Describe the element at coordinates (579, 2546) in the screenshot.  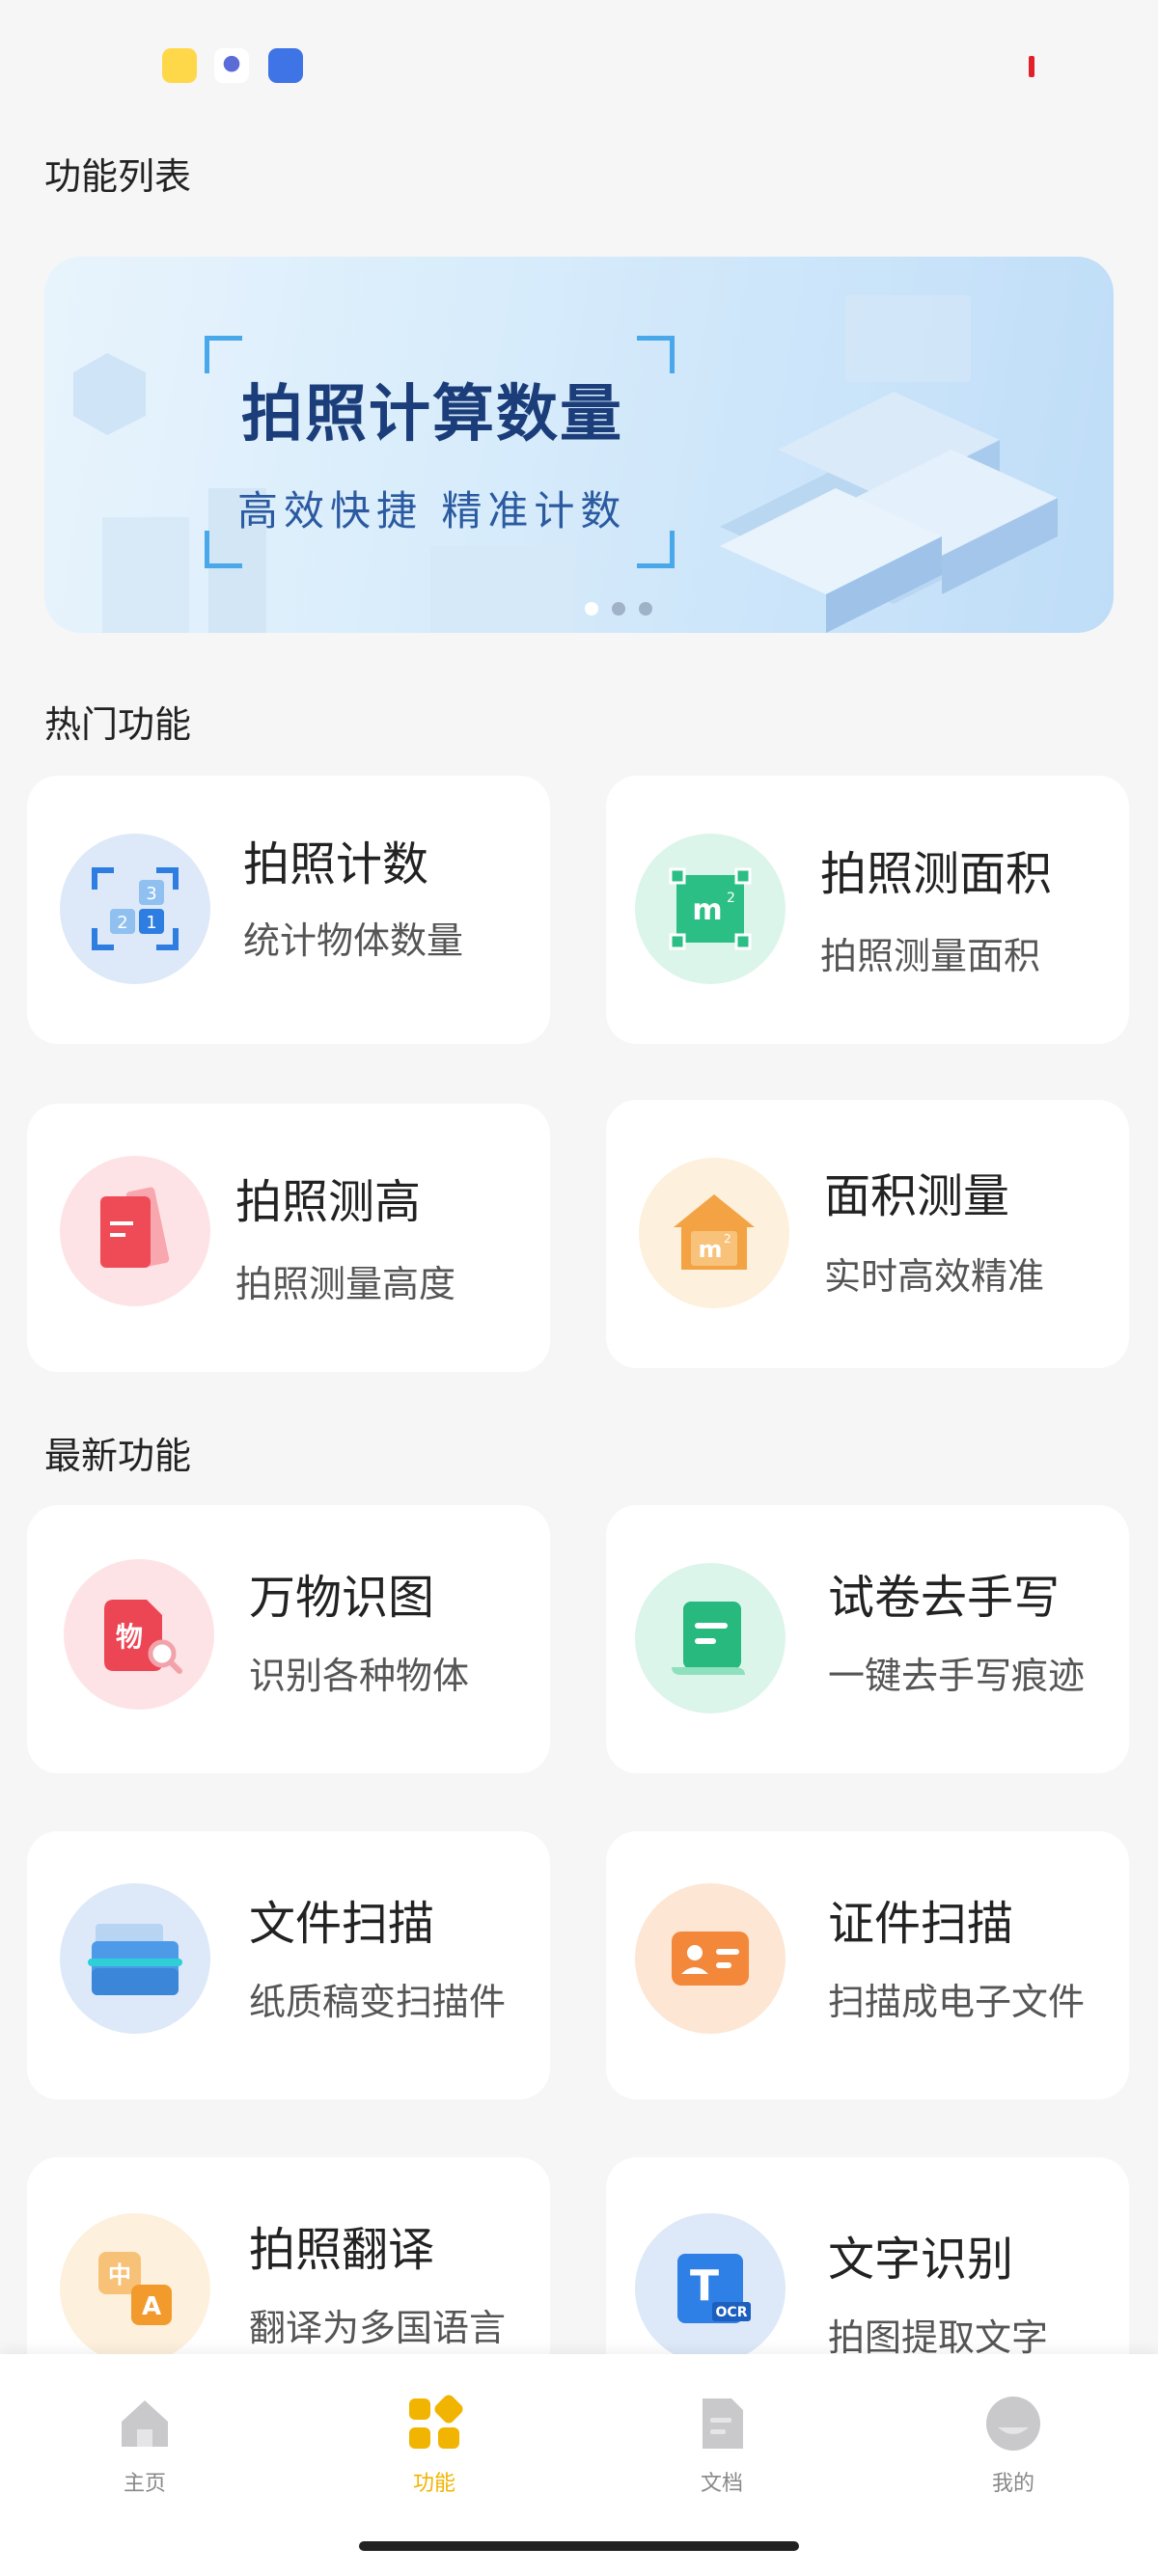
I see `home-indicator` at that location.